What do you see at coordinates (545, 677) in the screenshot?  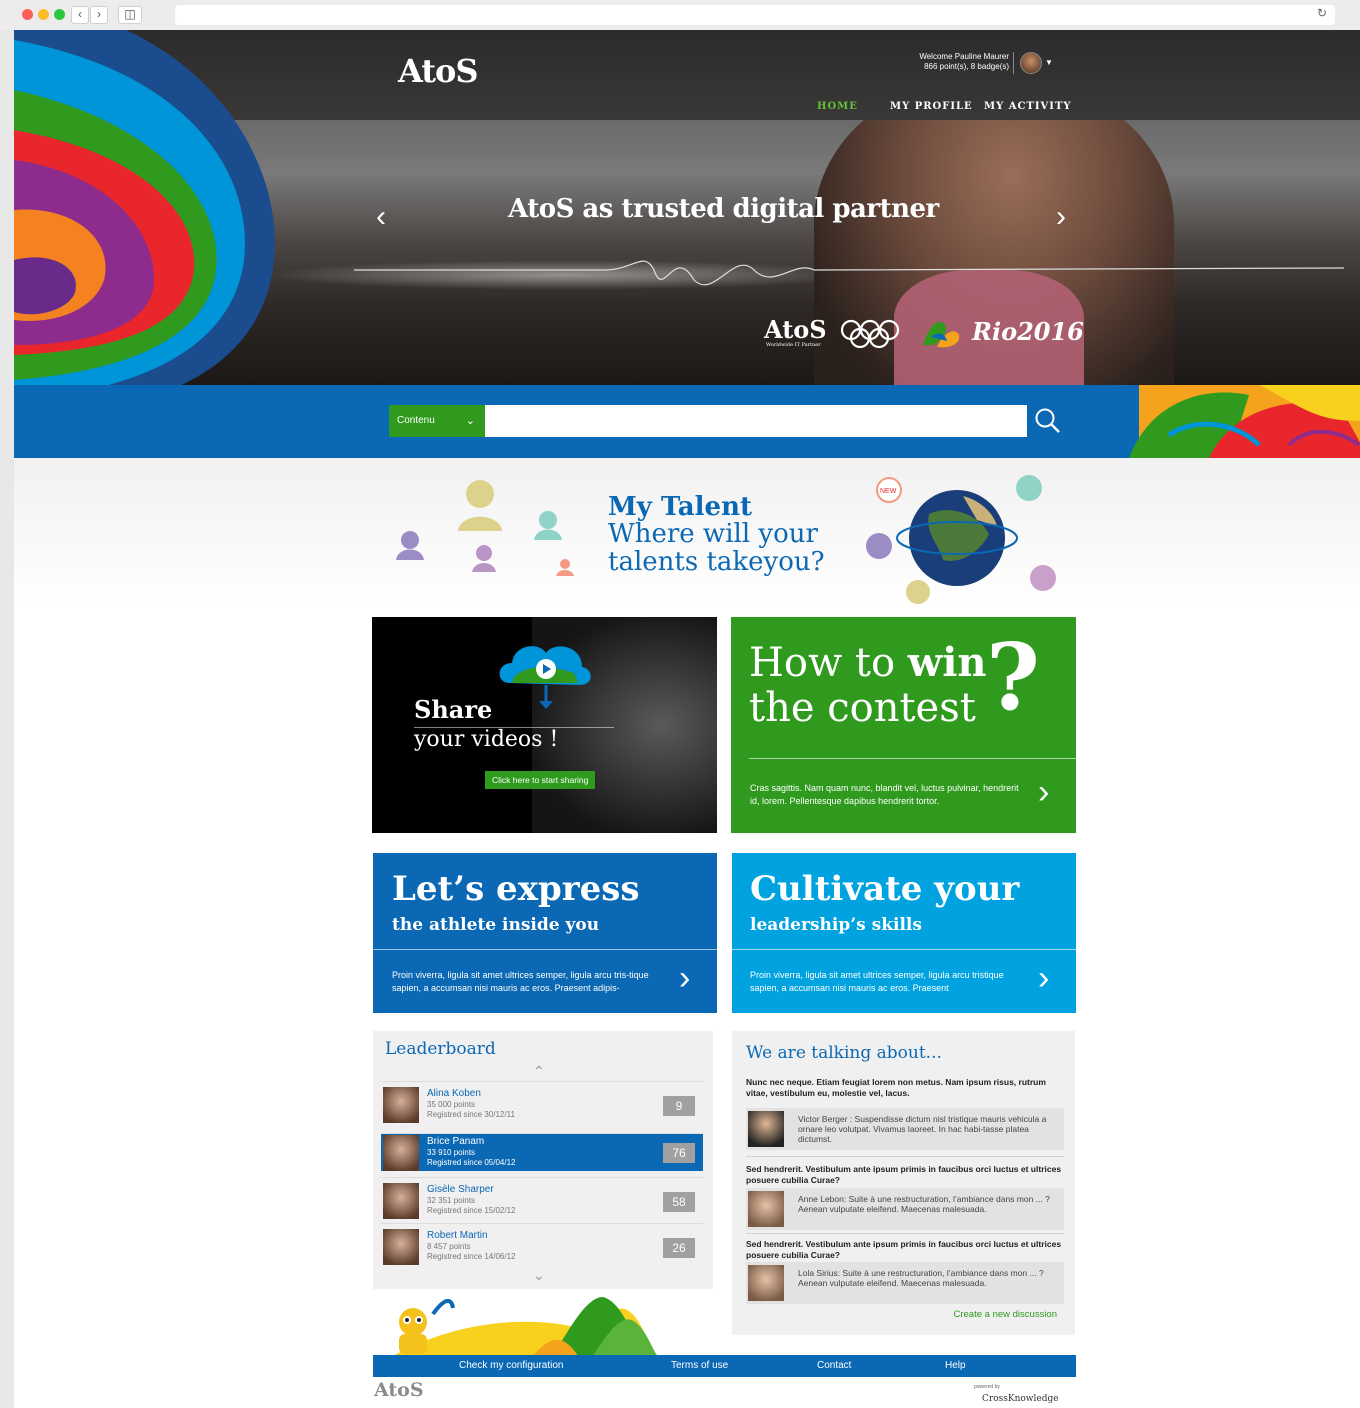 I see `cloud-upload-icon` at bounding box center [545, 677].